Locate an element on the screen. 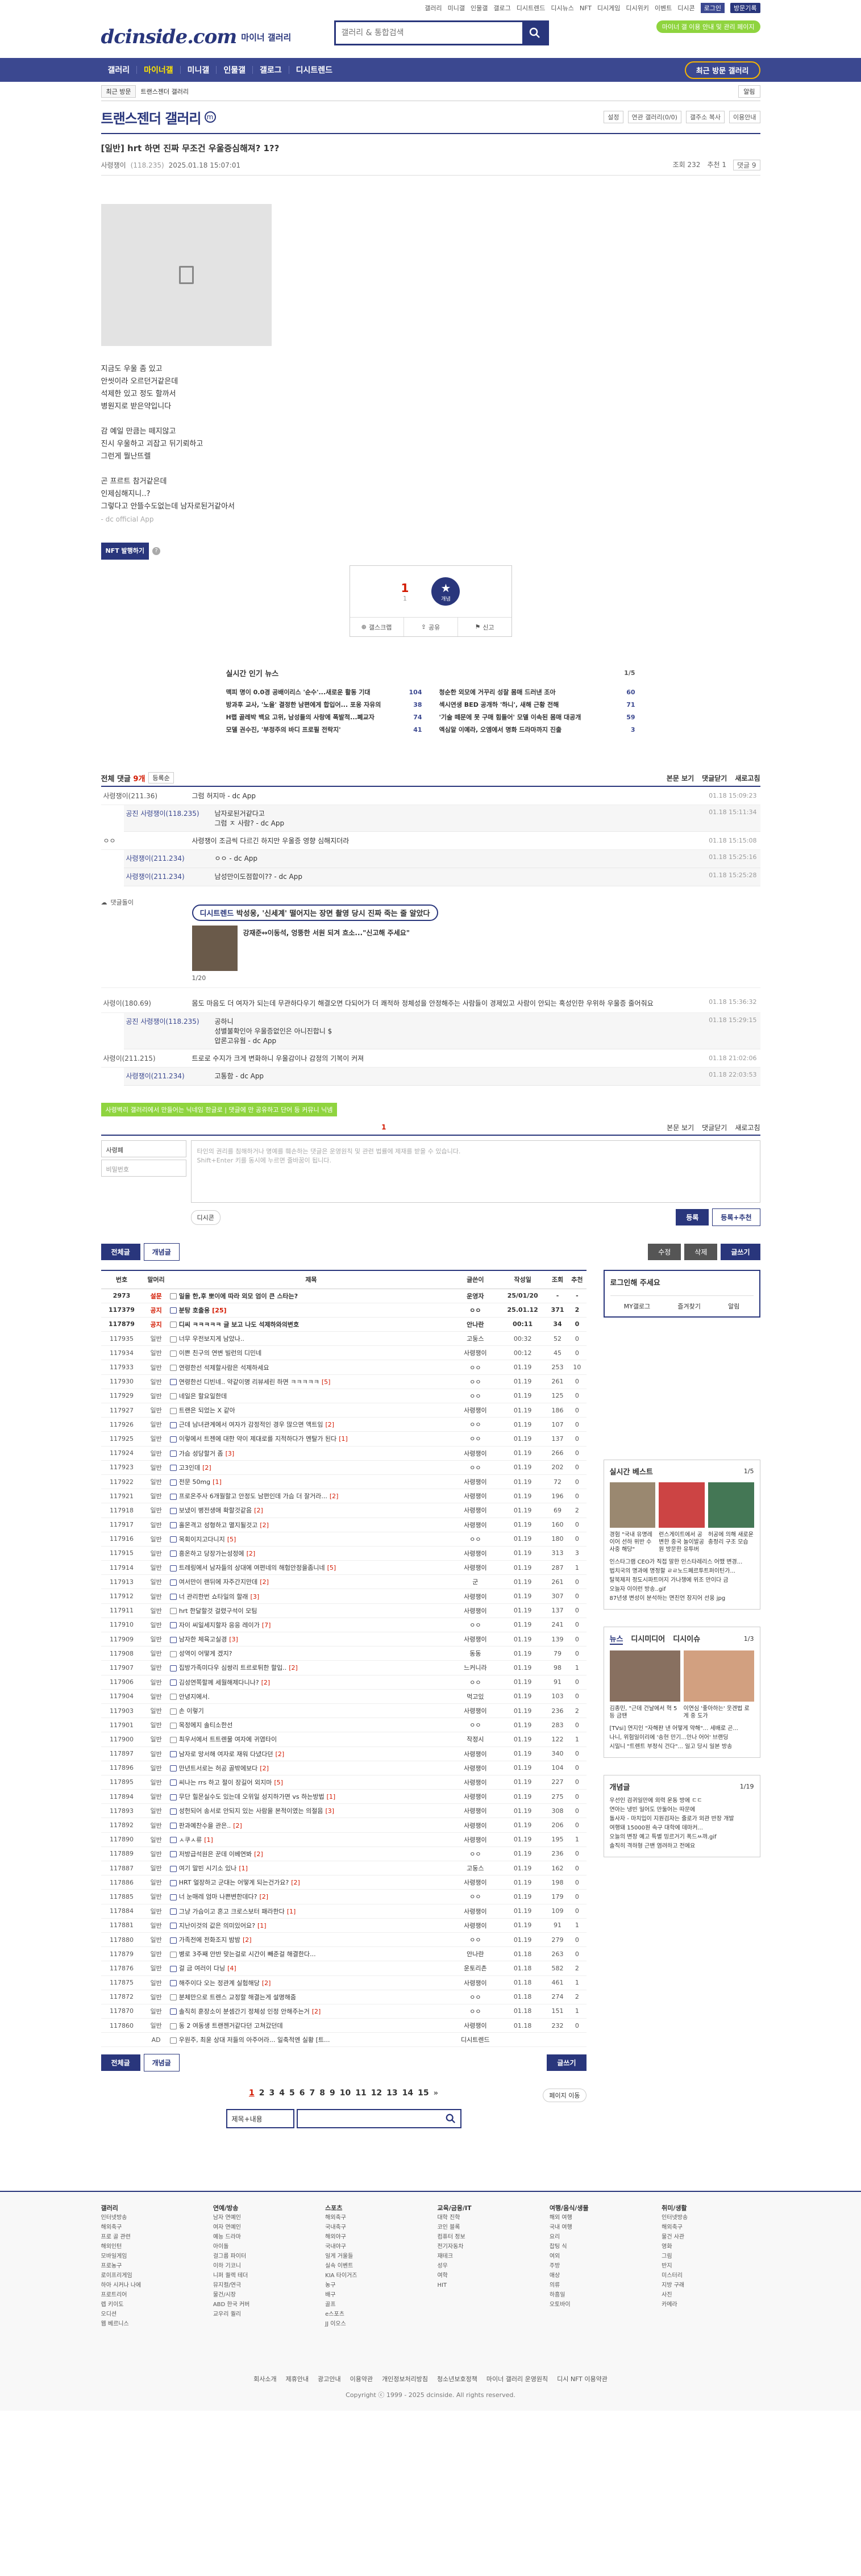  table-row: 117912 일반 너 관리한번 쇼타일의 할래 [3] 사령쟁이 01.19 307 0 is located at coordinates (344, 1596).